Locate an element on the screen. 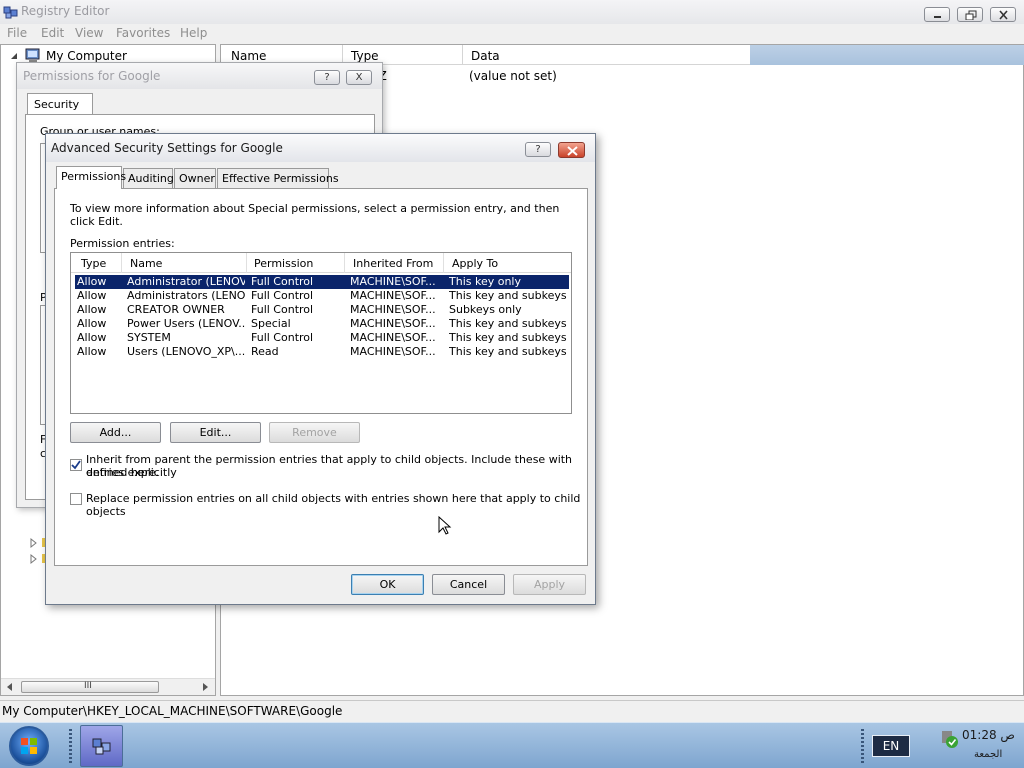 The height and width of the screenshot is (768, 1024). start-button is located at coordinates (29, 746).